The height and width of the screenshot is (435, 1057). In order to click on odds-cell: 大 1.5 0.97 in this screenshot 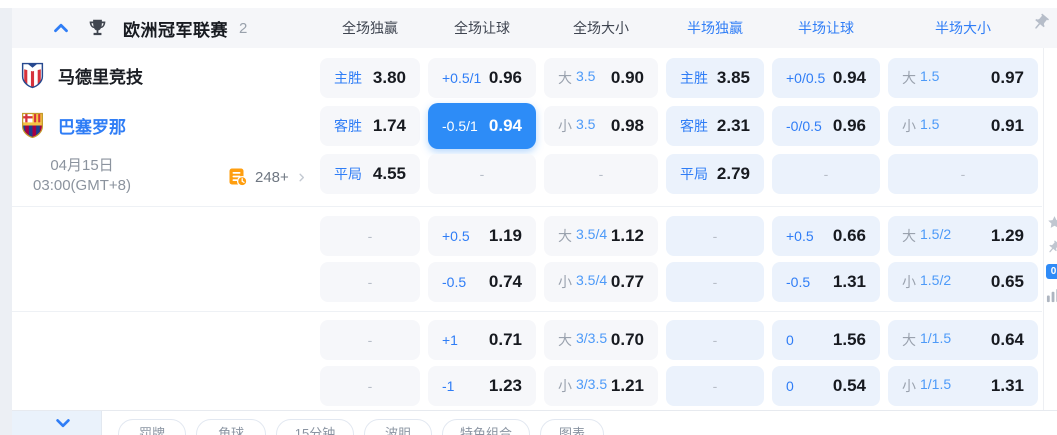, I will do `click(963, 78)`.